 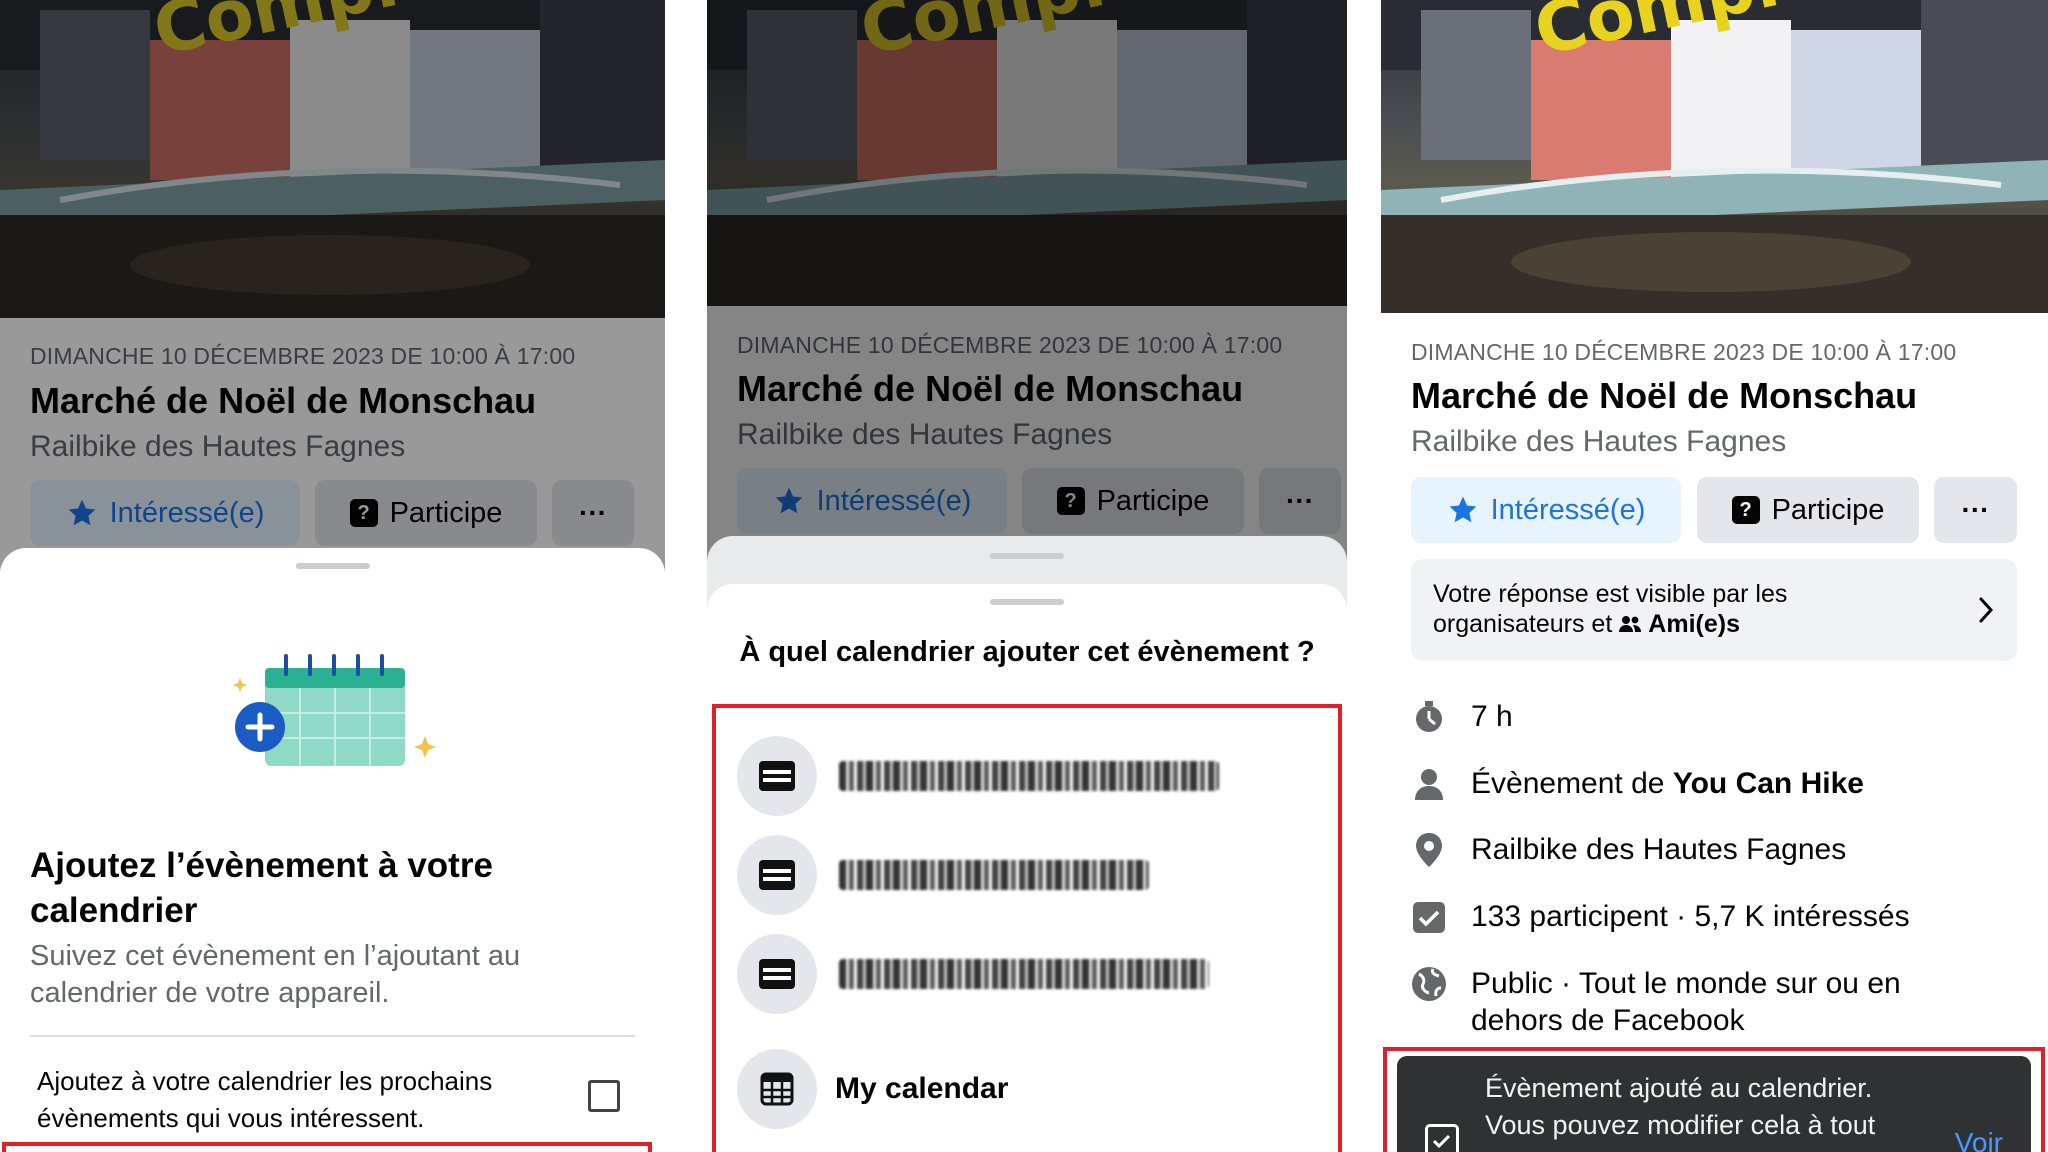 What do you see at coordinates (1694, 624) in the screenshot?
I see `visibility-audience: Ami(e)s` at bounding box center [1694, 624].